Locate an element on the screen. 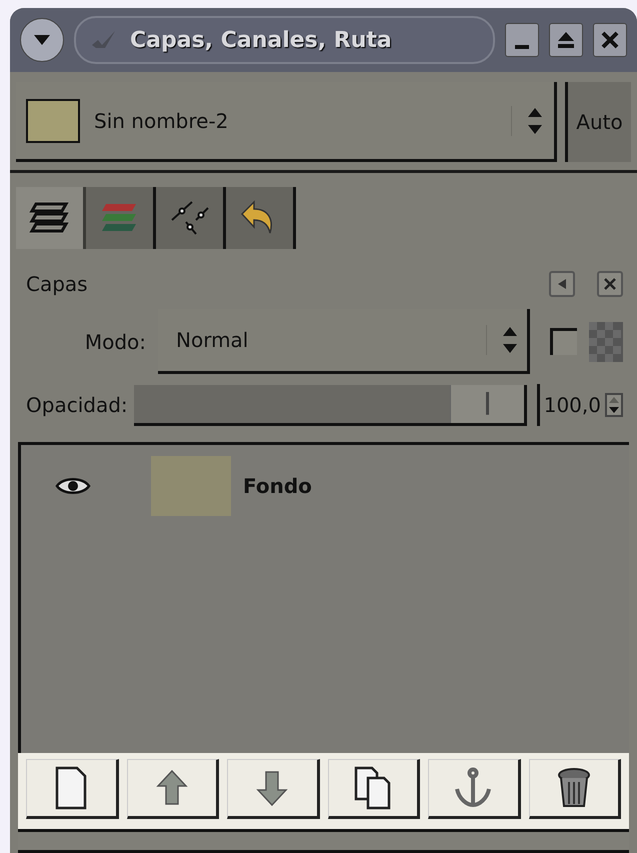 The width and height of the screenshot is (637, 853). triangle-left-icon is located at coordinates (562, 284).